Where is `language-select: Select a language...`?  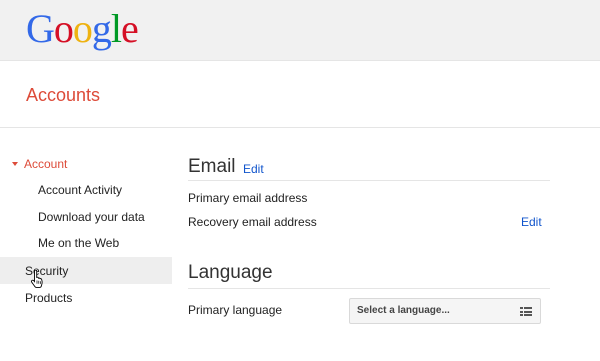 language-select: Select a language... is located at coordinates (445, 311).